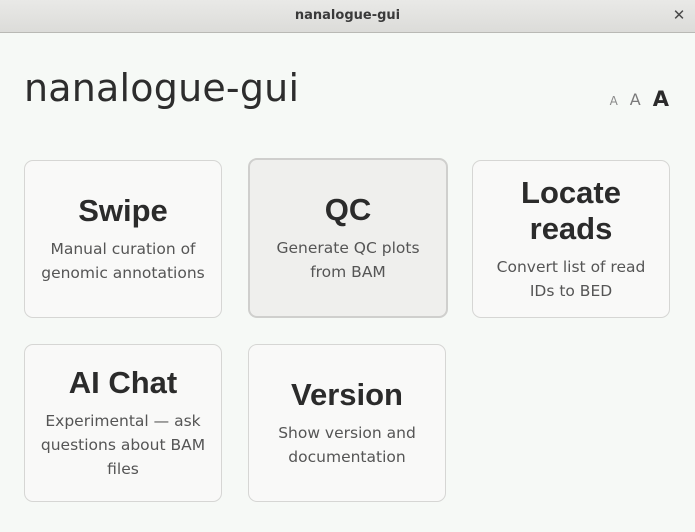 This screenshot has height=532, width=695. Describe the element at coordinates (123, 382) in the screenshot. I see `card-title: AI Chat` at that location.